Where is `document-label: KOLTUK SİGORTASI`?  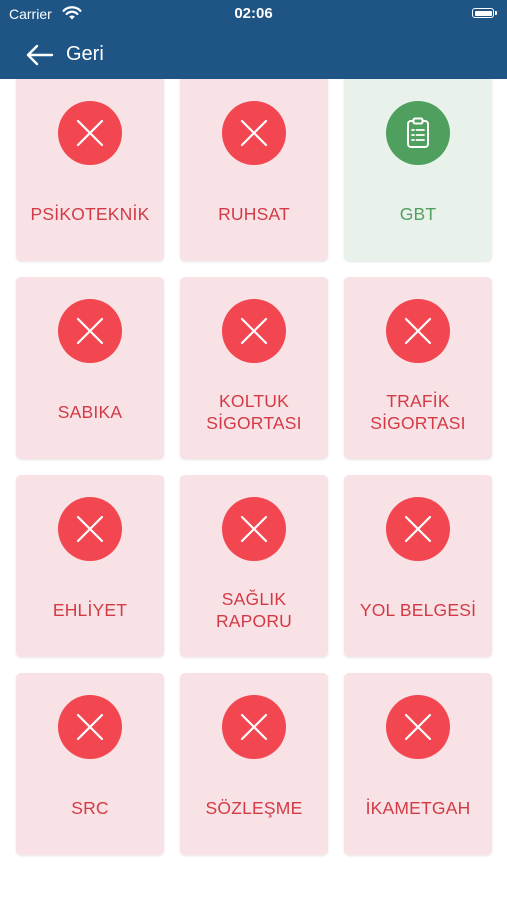
document-label: KOLTUK SİGORTASI is located at coordinates (254, 412).